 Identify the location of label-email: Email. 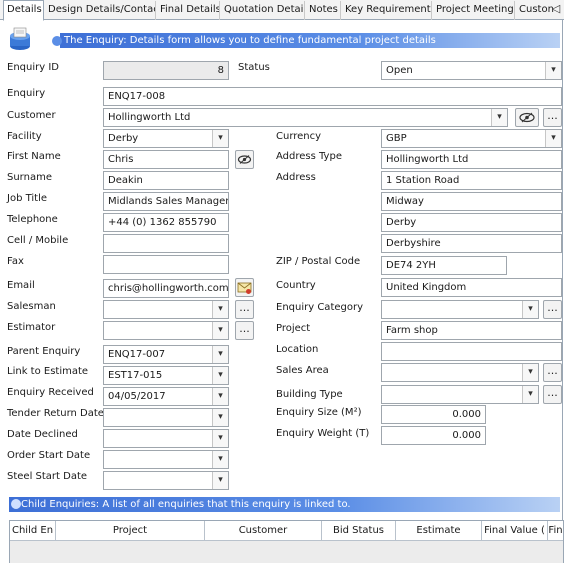
(21, 285).